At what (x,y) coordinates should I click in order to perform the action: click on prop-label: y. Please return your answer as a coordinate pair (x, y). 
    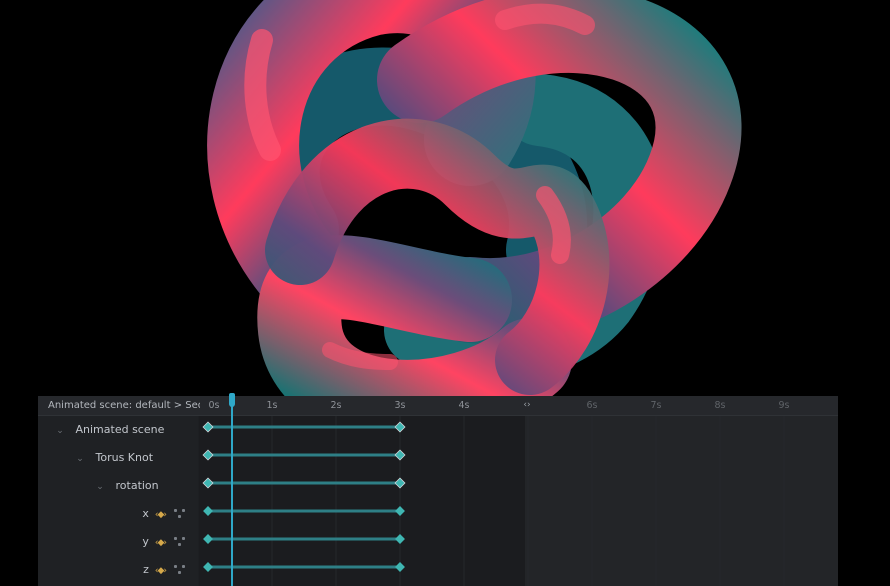
    Looking at the image, I should click on (145, 541).